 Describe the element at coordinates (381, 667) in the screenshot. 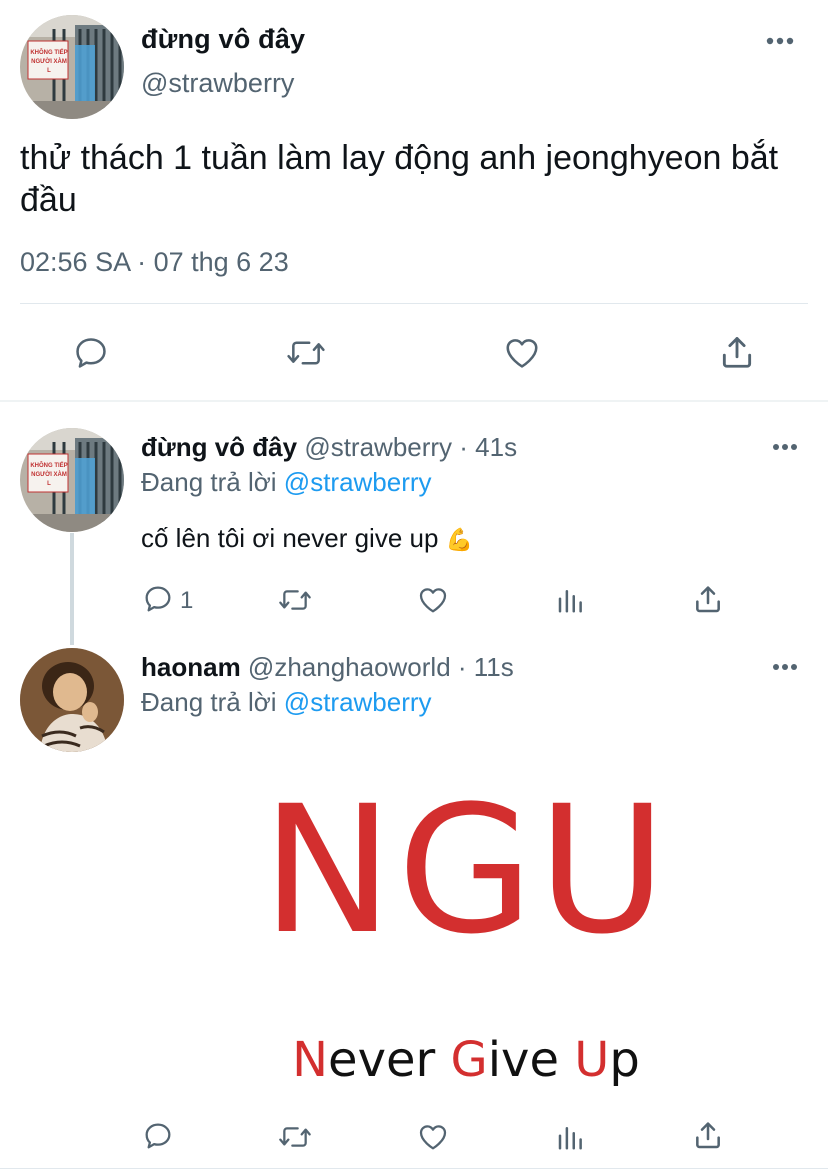

I see `handle-and-time: @zhanghaoworld · 11s` at that location.